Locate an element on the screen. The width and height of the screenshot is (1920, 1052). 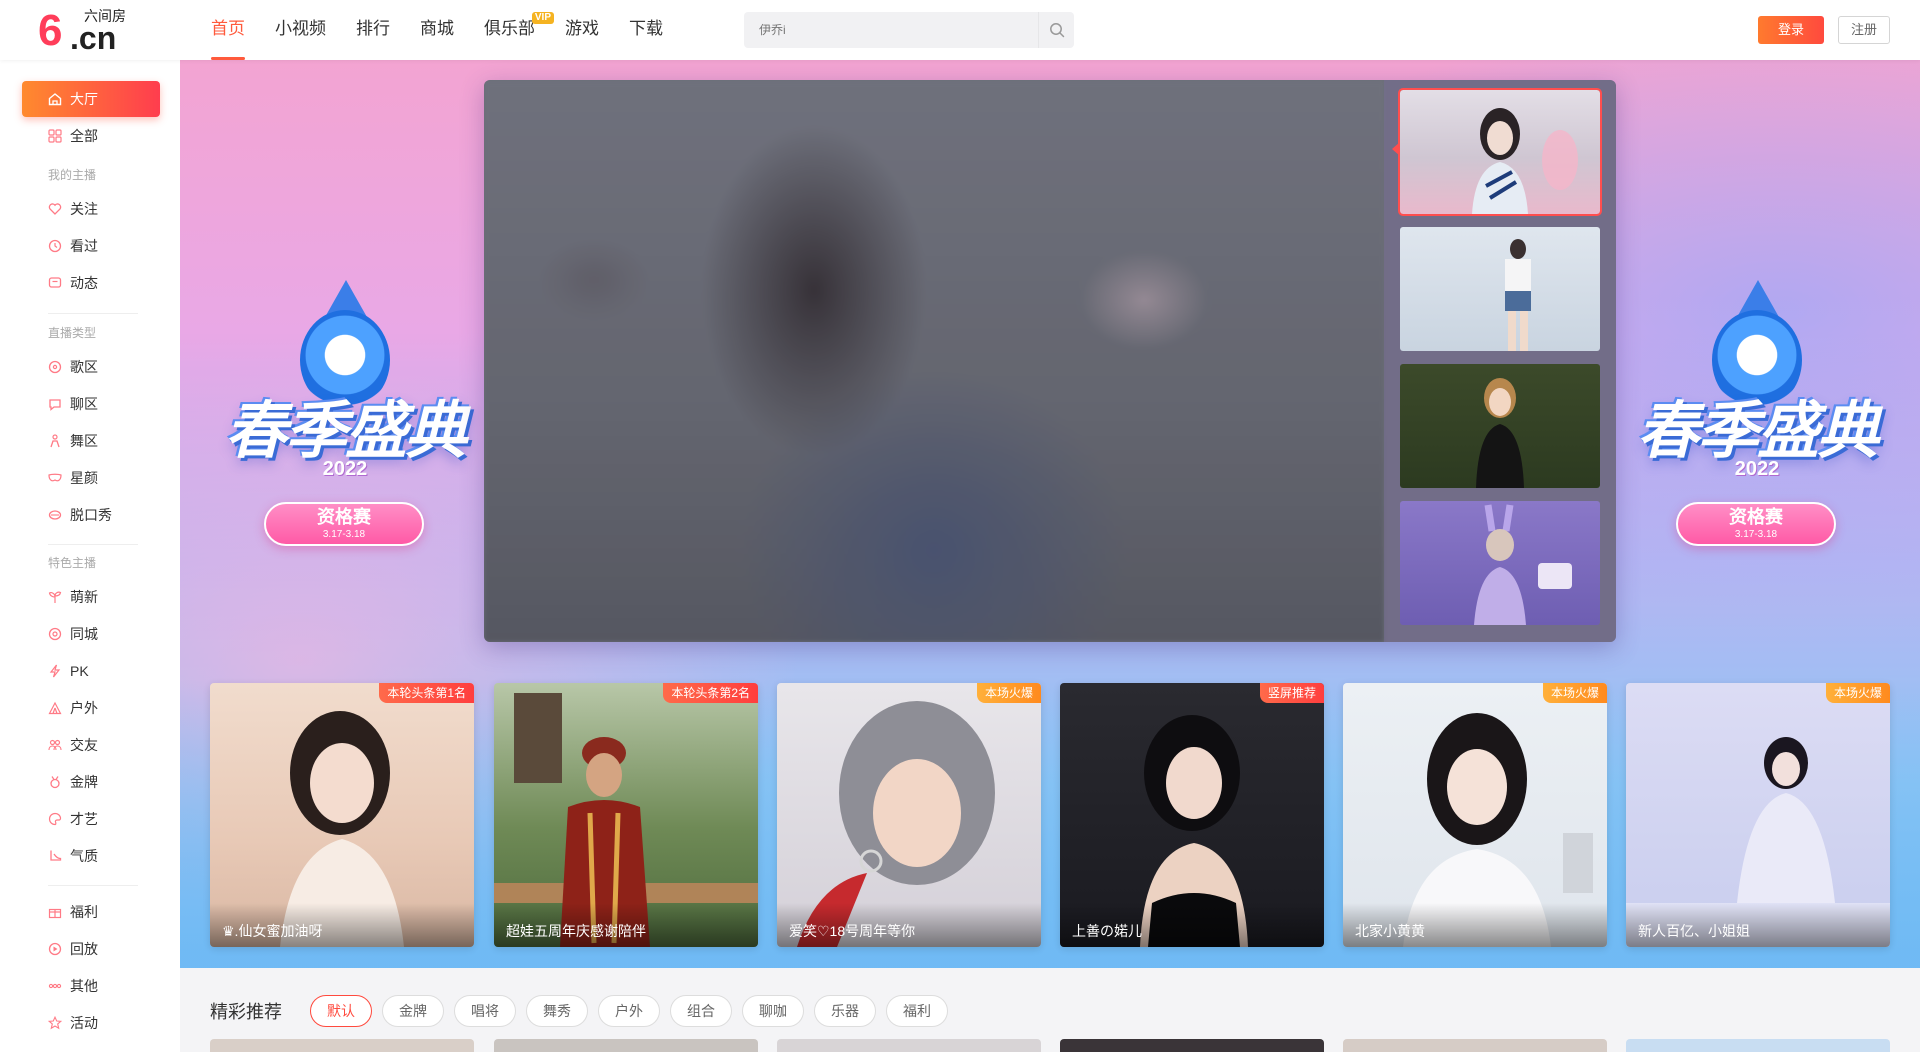
anchor-card-5: 本场火爆 北家小黄黄 is located at coordinates (1475, 815).